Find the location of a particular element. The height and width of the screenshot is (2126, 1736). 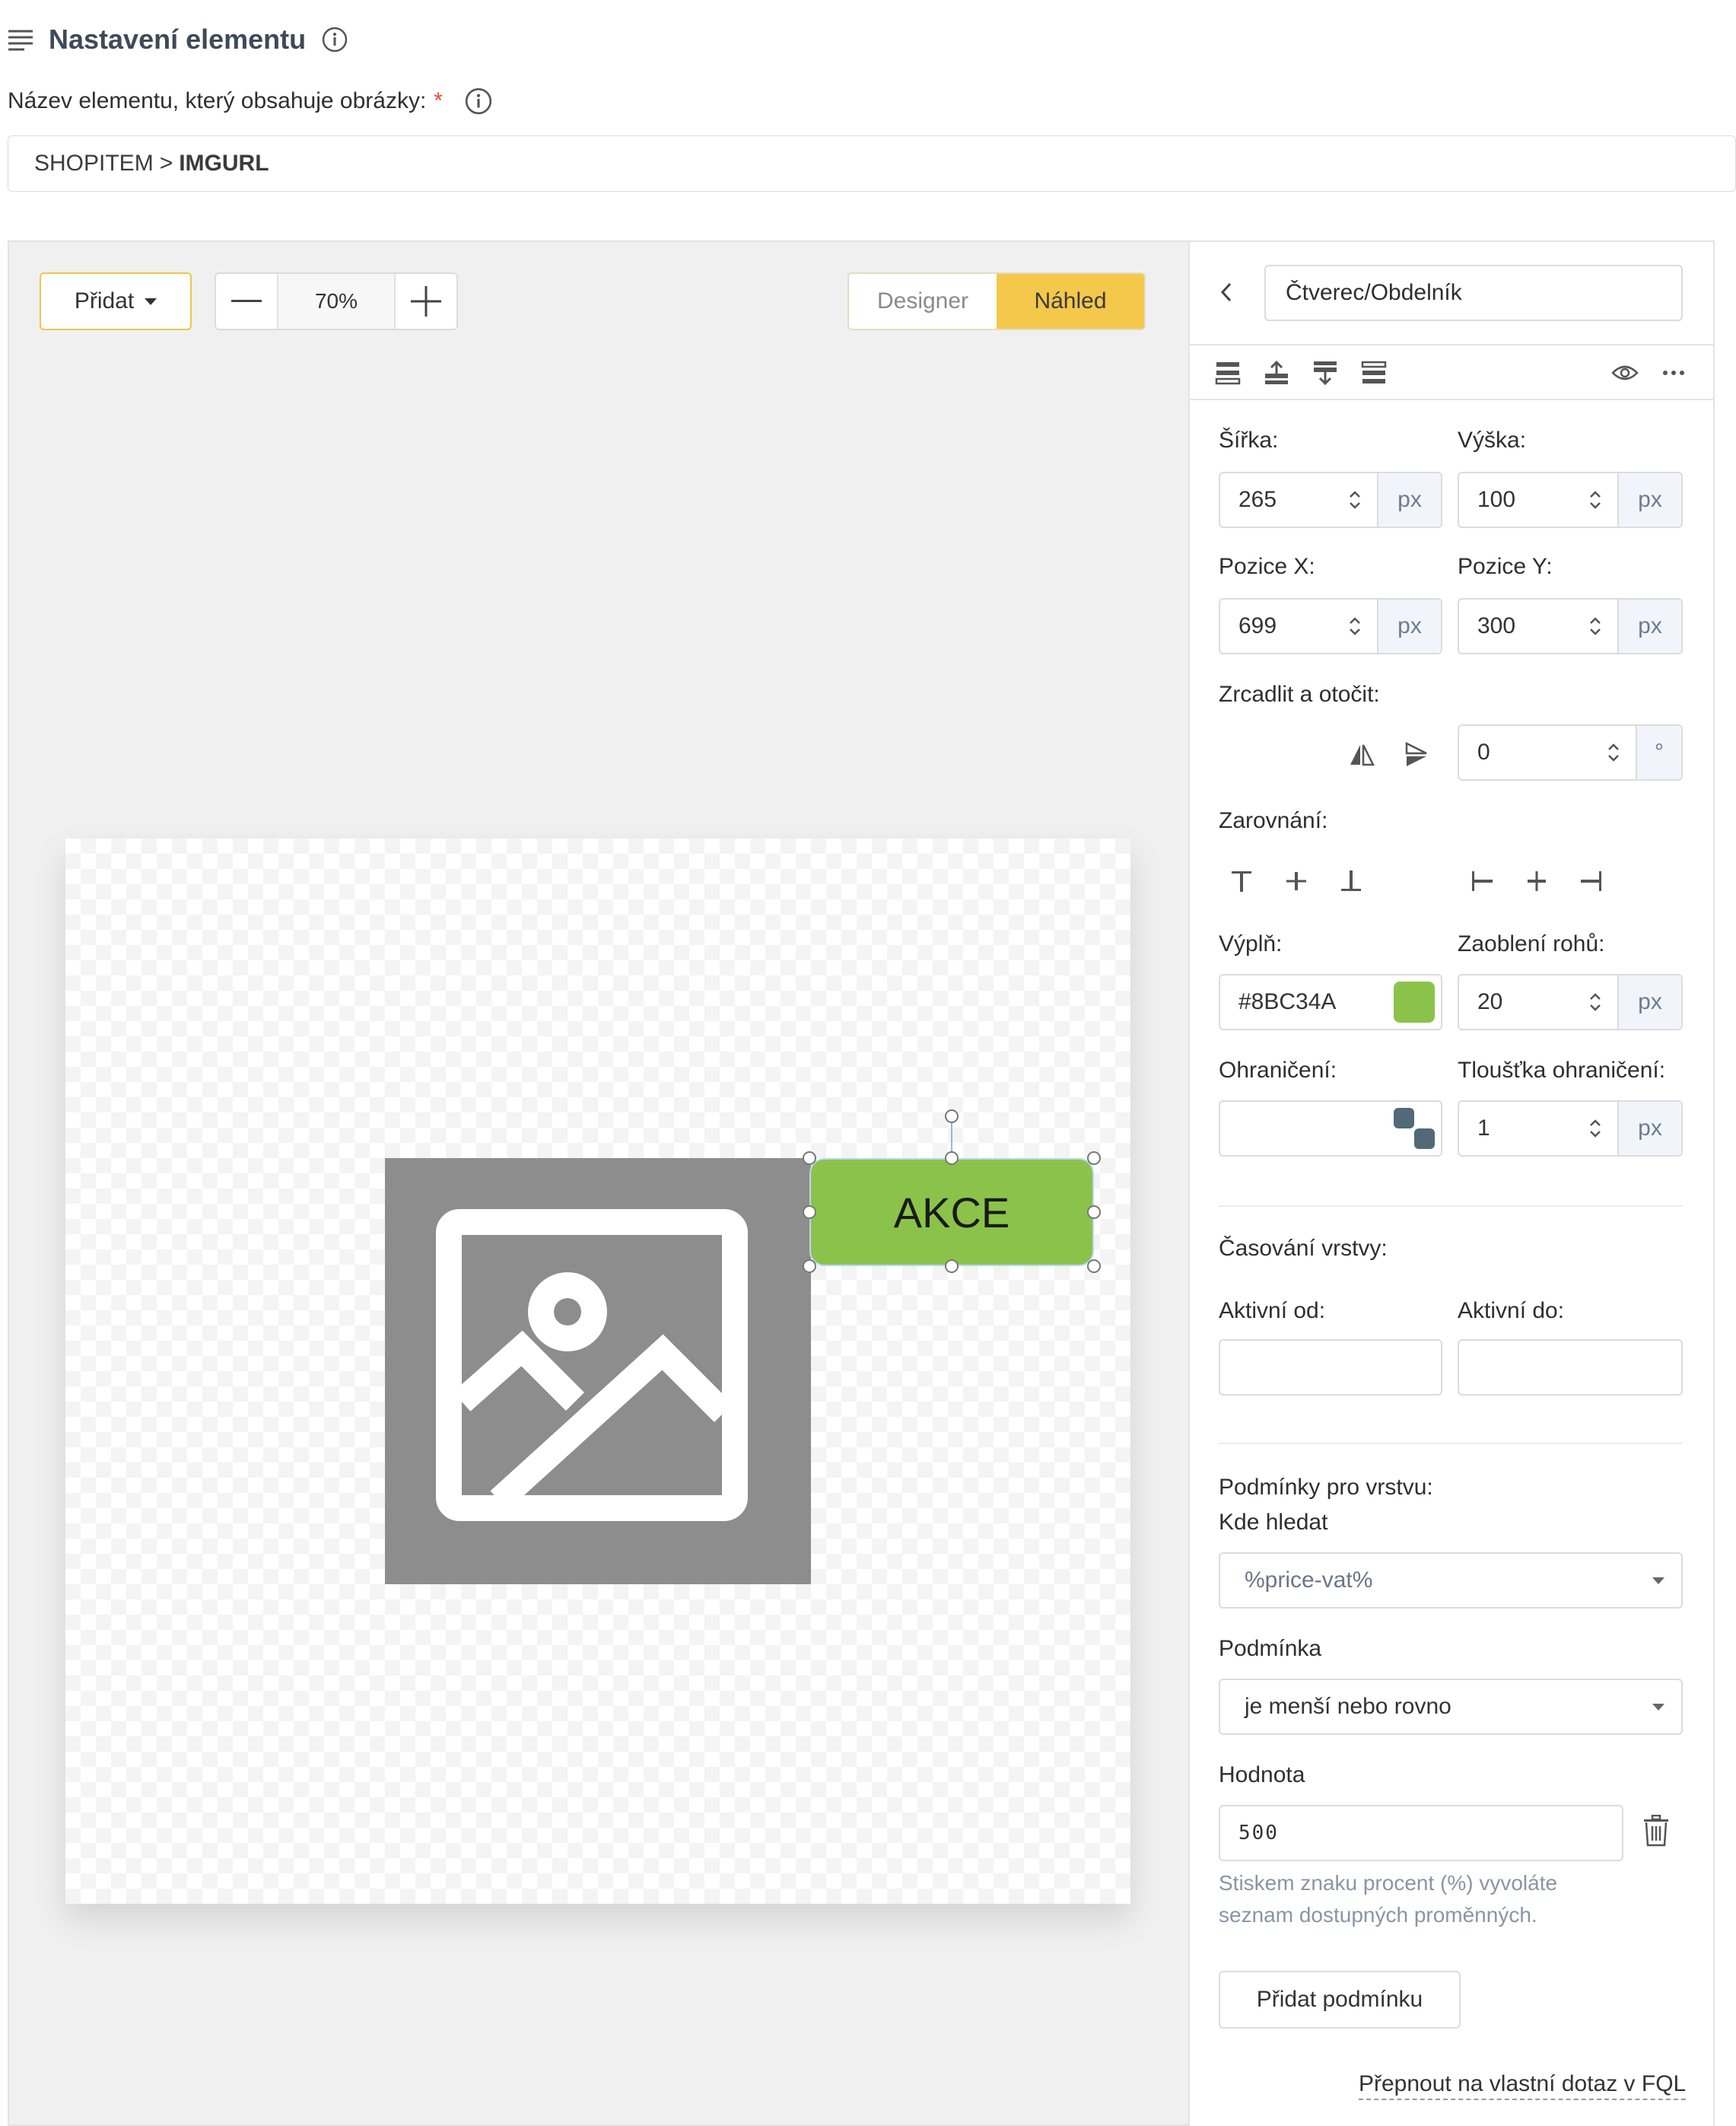

mode-toggle: Designer Náhled is located at coordinates (996, 301).